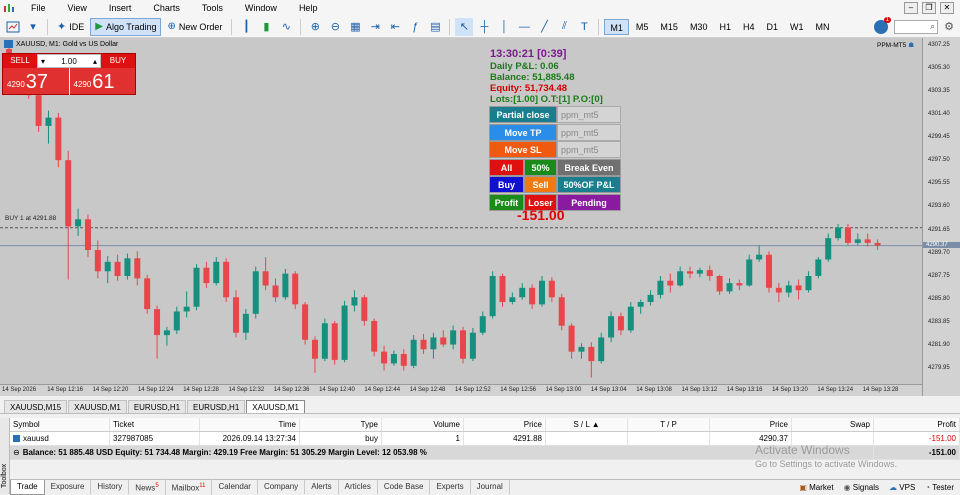  What do you see at coordinates (155, 424) in the screenshot?
I see `col-ticket: Ticket` at bounding box center [155, 424].